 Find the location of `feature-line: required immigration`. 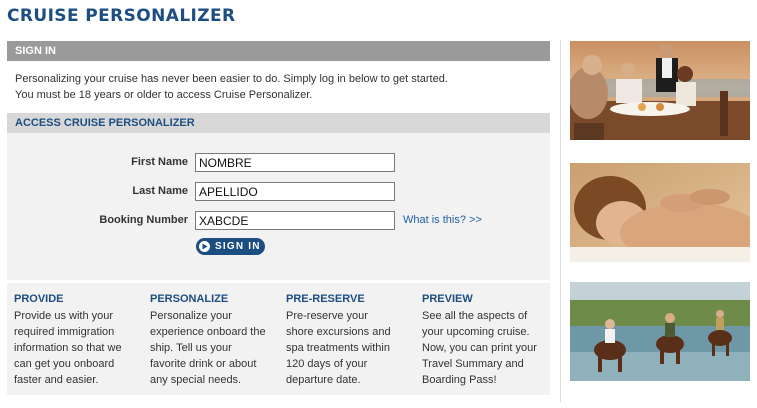

feature-line: required immigration is located at coordinates (64, 332).